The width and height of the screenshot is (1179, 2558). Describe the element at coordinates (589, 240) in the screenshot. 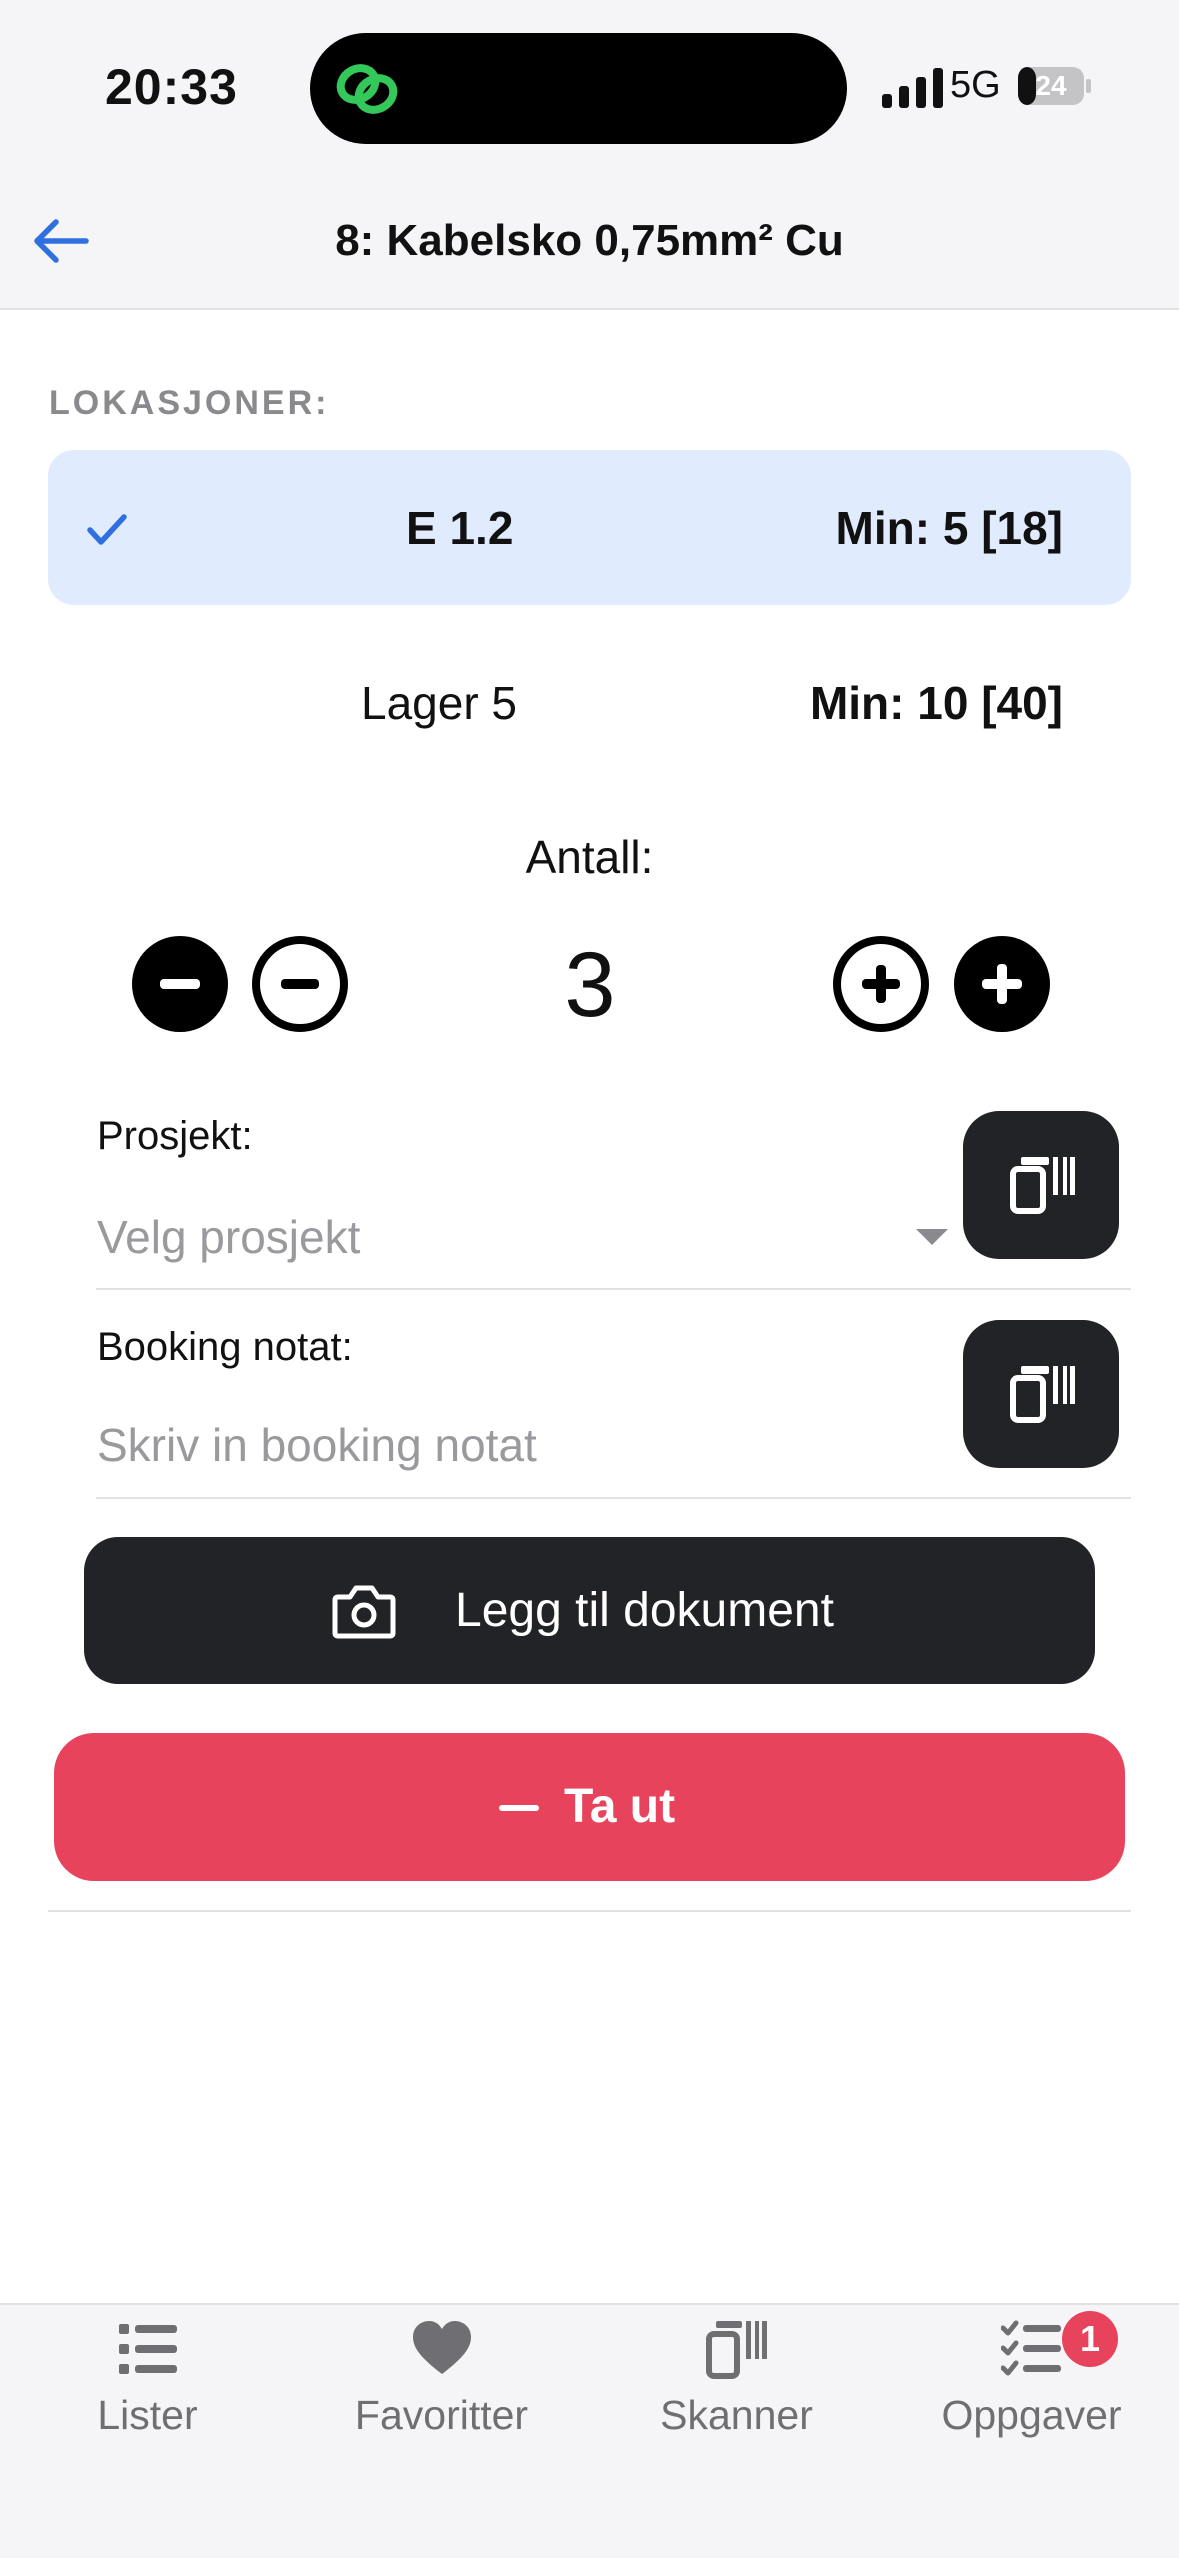

I see `page-title: 8: Kabelsko 0,75mm² Cu` at that location.